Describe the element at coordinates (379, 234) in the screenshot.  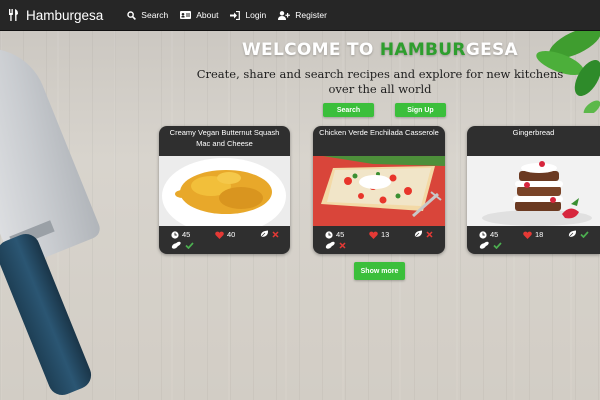
I see `like-count: 13` at that location.